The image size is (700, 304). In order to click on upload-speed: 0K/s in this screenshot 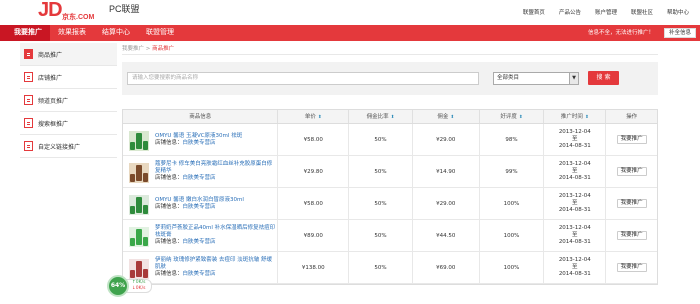, I will do `click(140, 282)`.